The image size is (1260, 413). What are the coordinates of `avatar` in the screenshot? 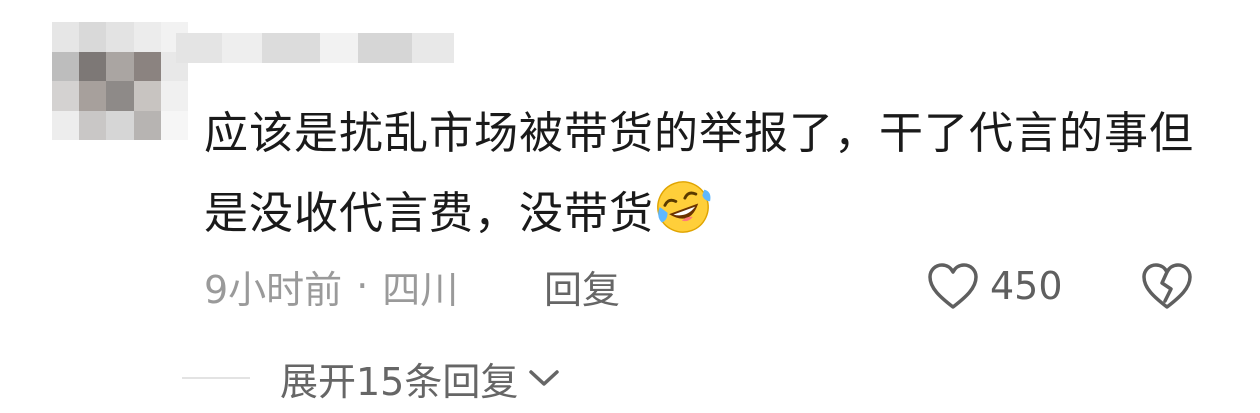 It's located at (120, 81).